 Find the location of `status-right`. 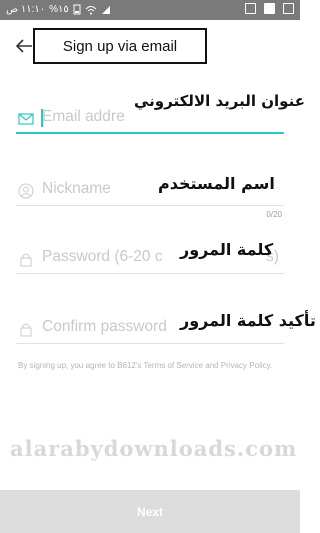

status-right is located at coordinates (269, 8).